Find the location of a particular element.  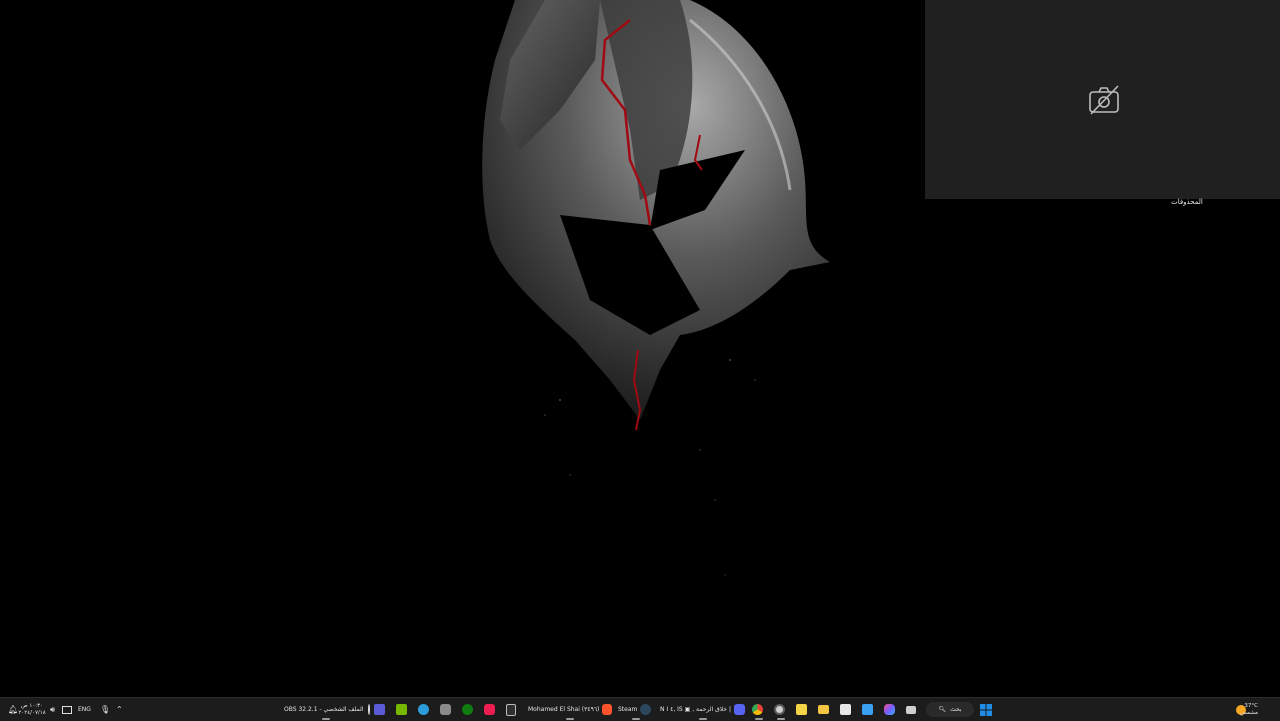

notification-icon: 🔔︎ is located at coordinates (13, 709).